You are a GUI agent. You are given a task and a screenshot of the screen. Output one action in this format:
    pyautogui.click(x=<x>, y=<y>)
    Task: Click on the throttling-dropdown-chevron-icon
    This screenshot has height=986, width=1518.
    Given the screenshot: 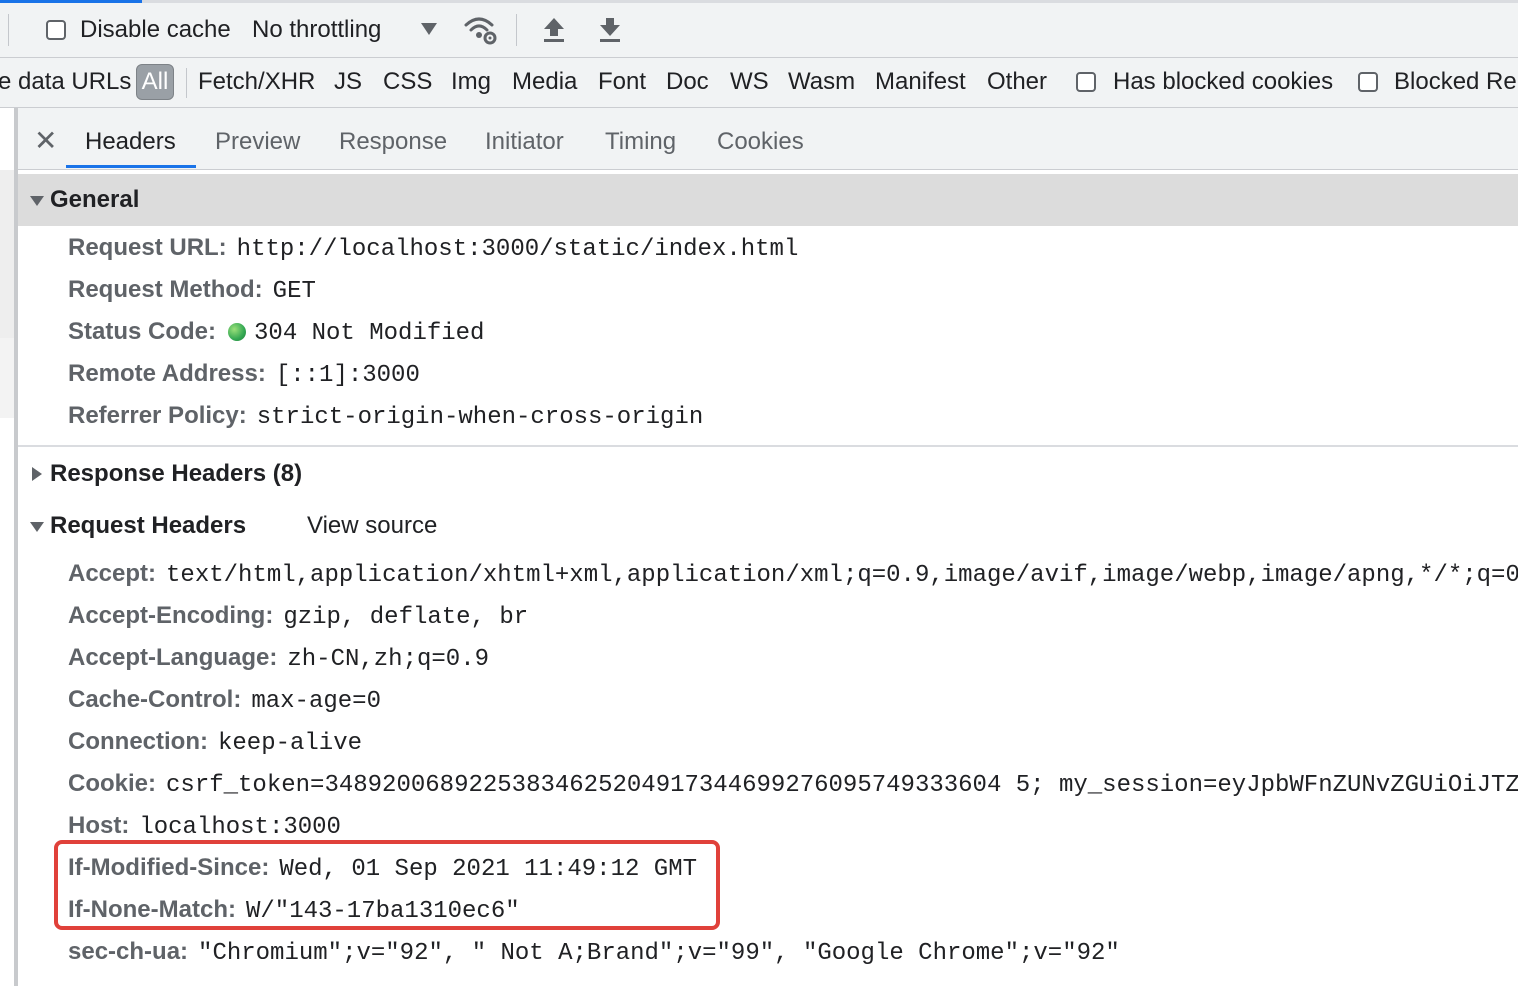 What is the action you would take?
    pyautogui.click(x=429, y=29)
    